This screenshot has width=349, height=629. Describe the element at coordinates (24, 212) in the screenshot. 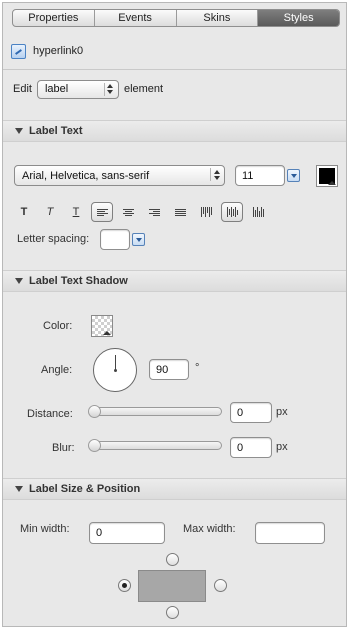

I see `bold-button: T` at that location.